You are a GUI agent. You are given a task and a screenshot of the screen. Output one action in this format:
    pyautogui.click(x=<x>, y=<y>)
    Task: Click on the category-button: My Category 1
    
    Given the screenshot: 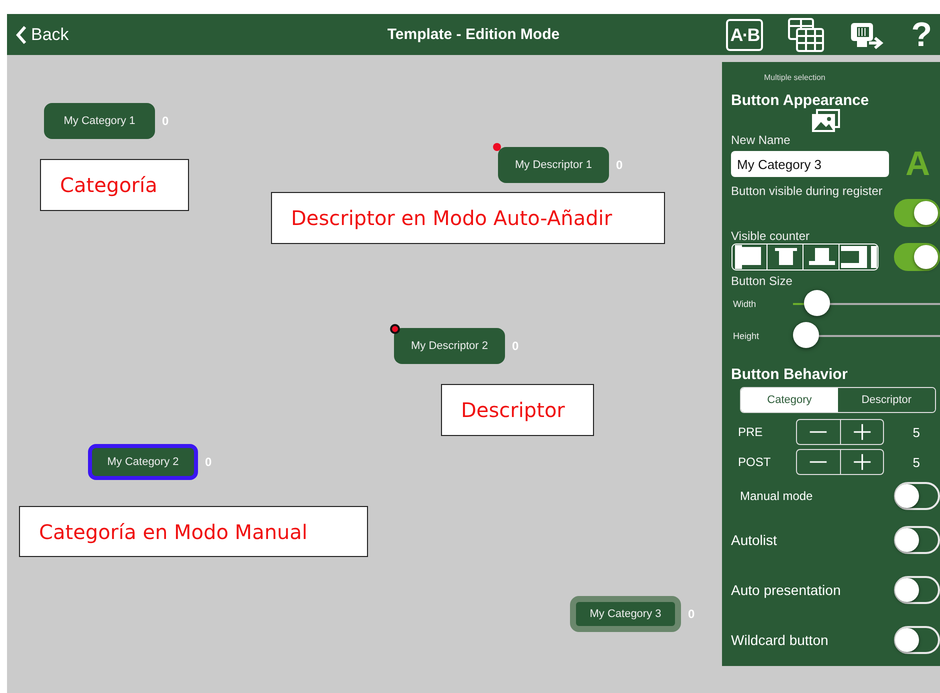 What is the action you would take?
    pyautogui.click(x=99, y=121)
    